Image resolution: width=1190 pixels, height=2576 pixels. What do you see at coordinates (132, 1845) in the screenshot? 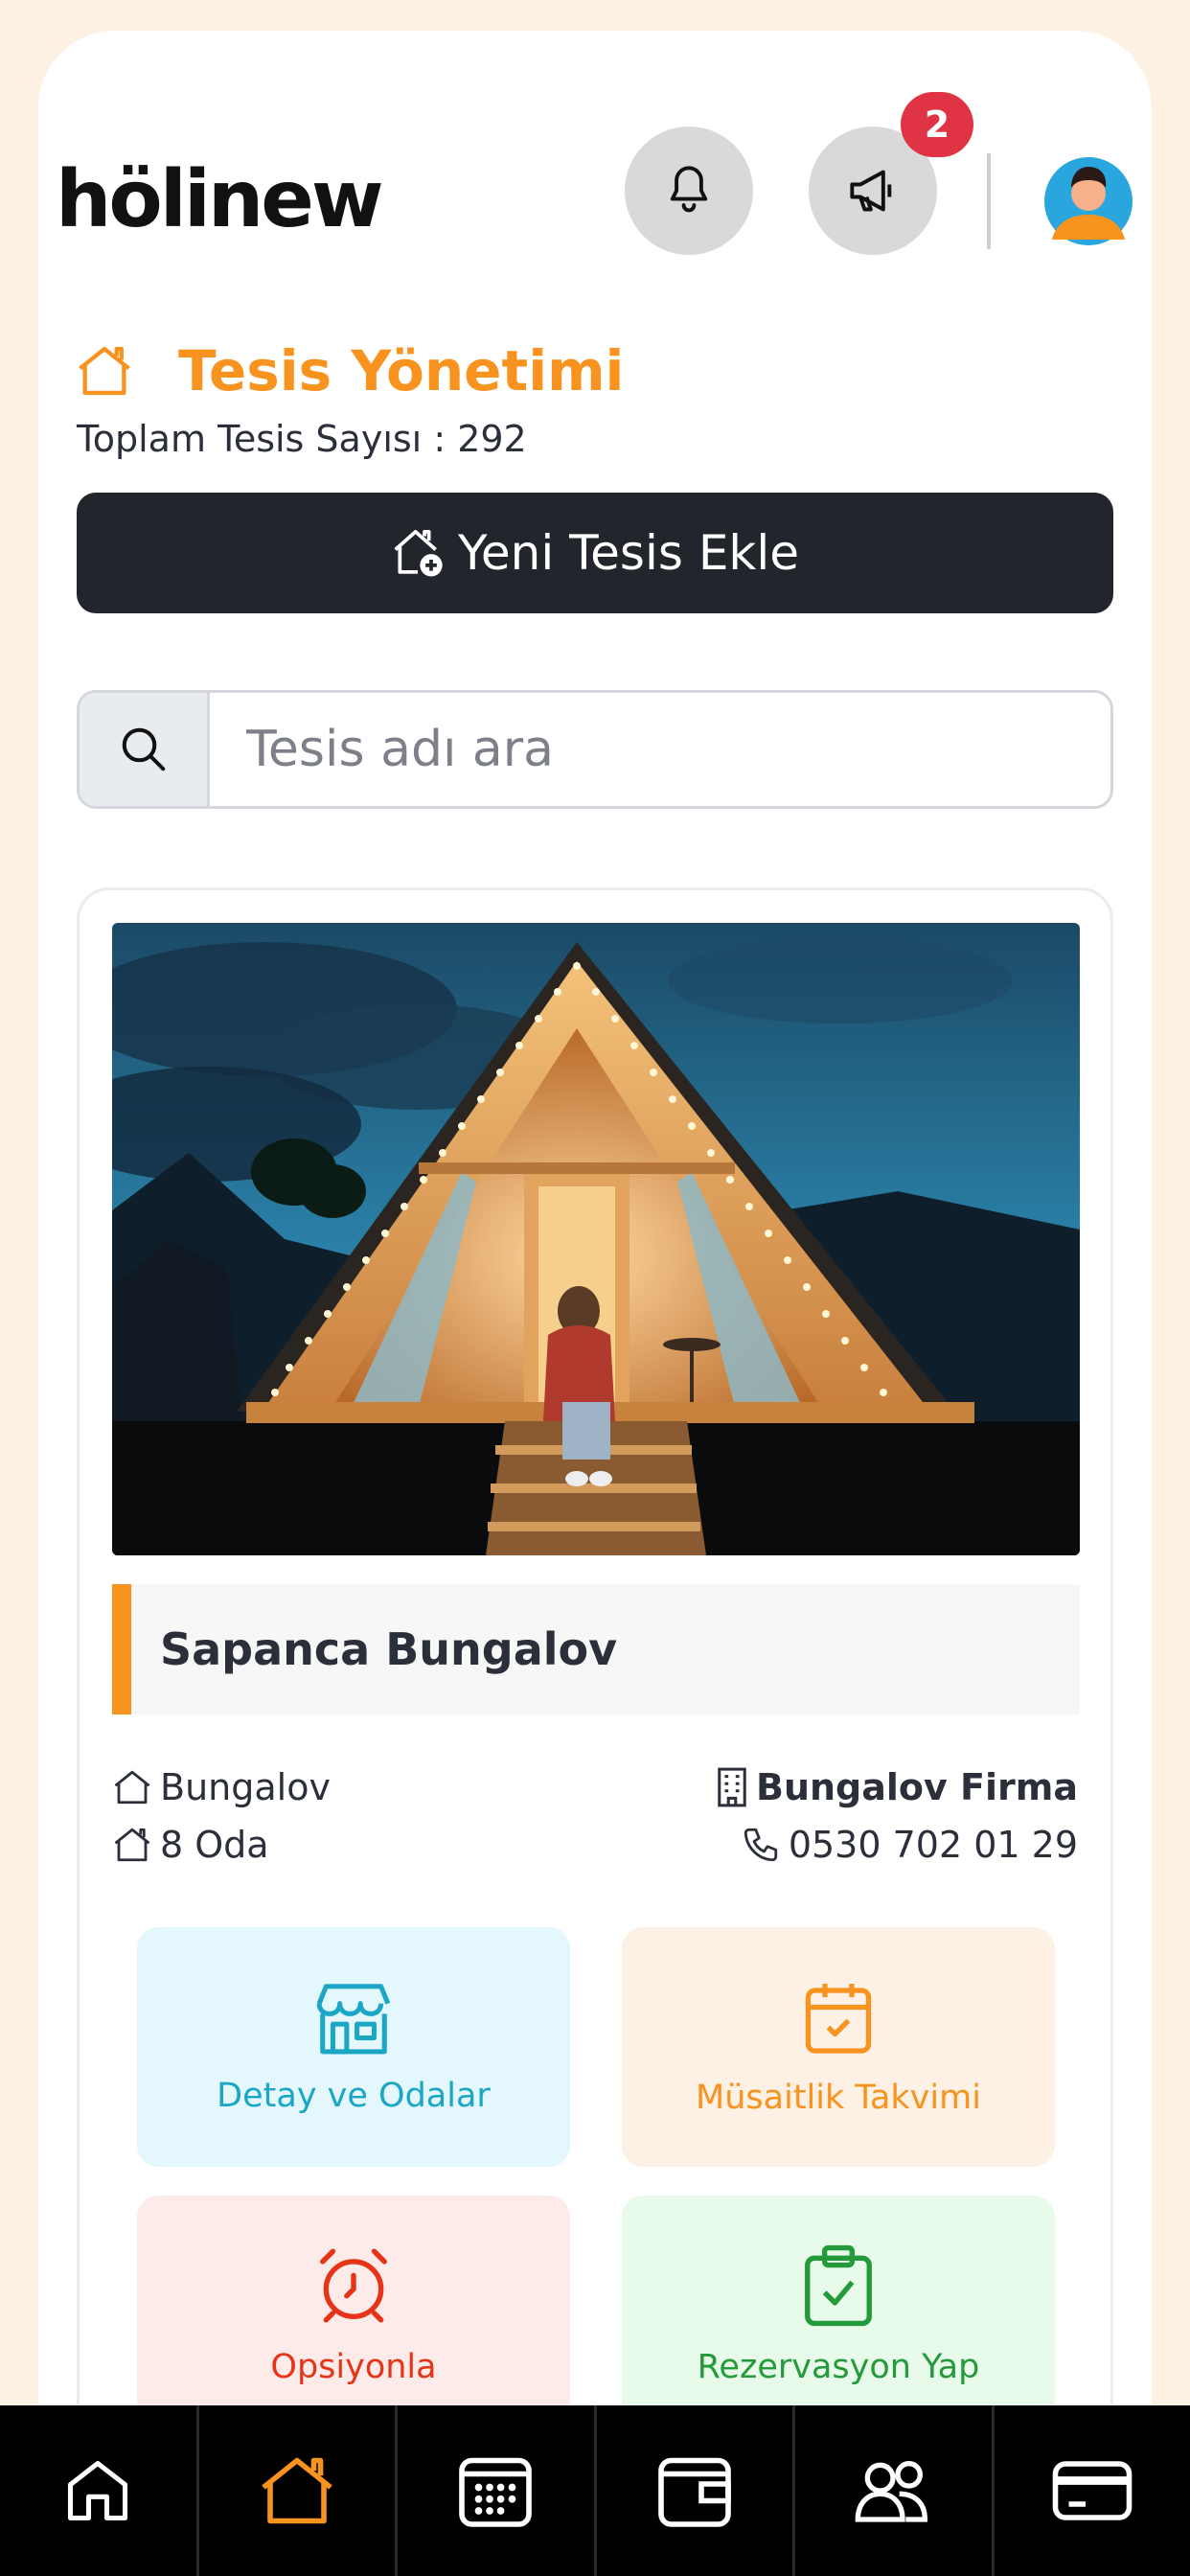
I see `rooms-icon` at bounding box center [132, 1845].